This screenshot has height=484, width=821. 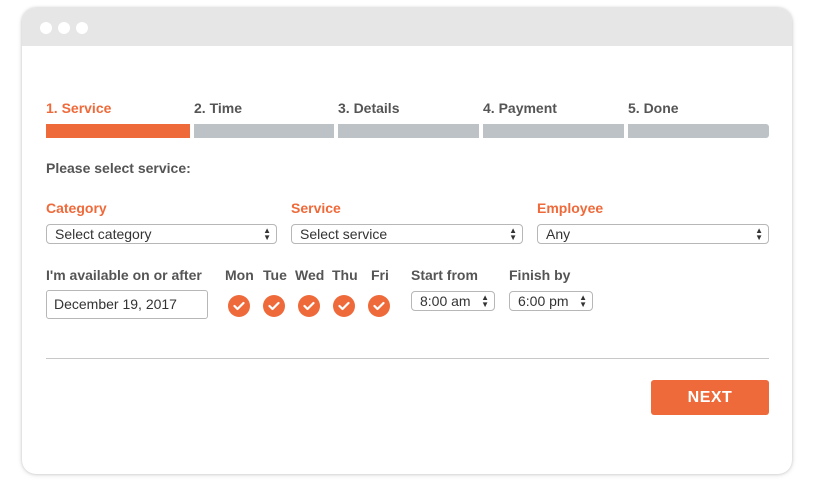 I want to click on category-select: Select category ▲ ▼, so click(x=161, y=234).